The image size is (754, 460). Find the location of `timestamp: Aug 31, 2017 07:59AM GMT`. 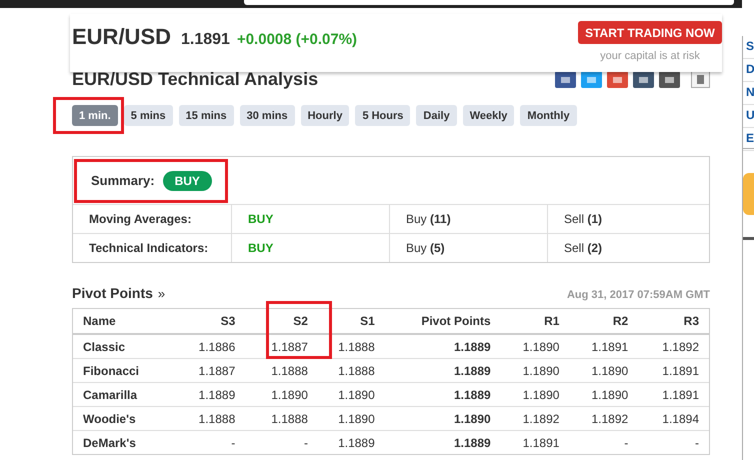

timestamp: Aug 31, 2017 07:59AM GMT is located at coordinates (638, 295).